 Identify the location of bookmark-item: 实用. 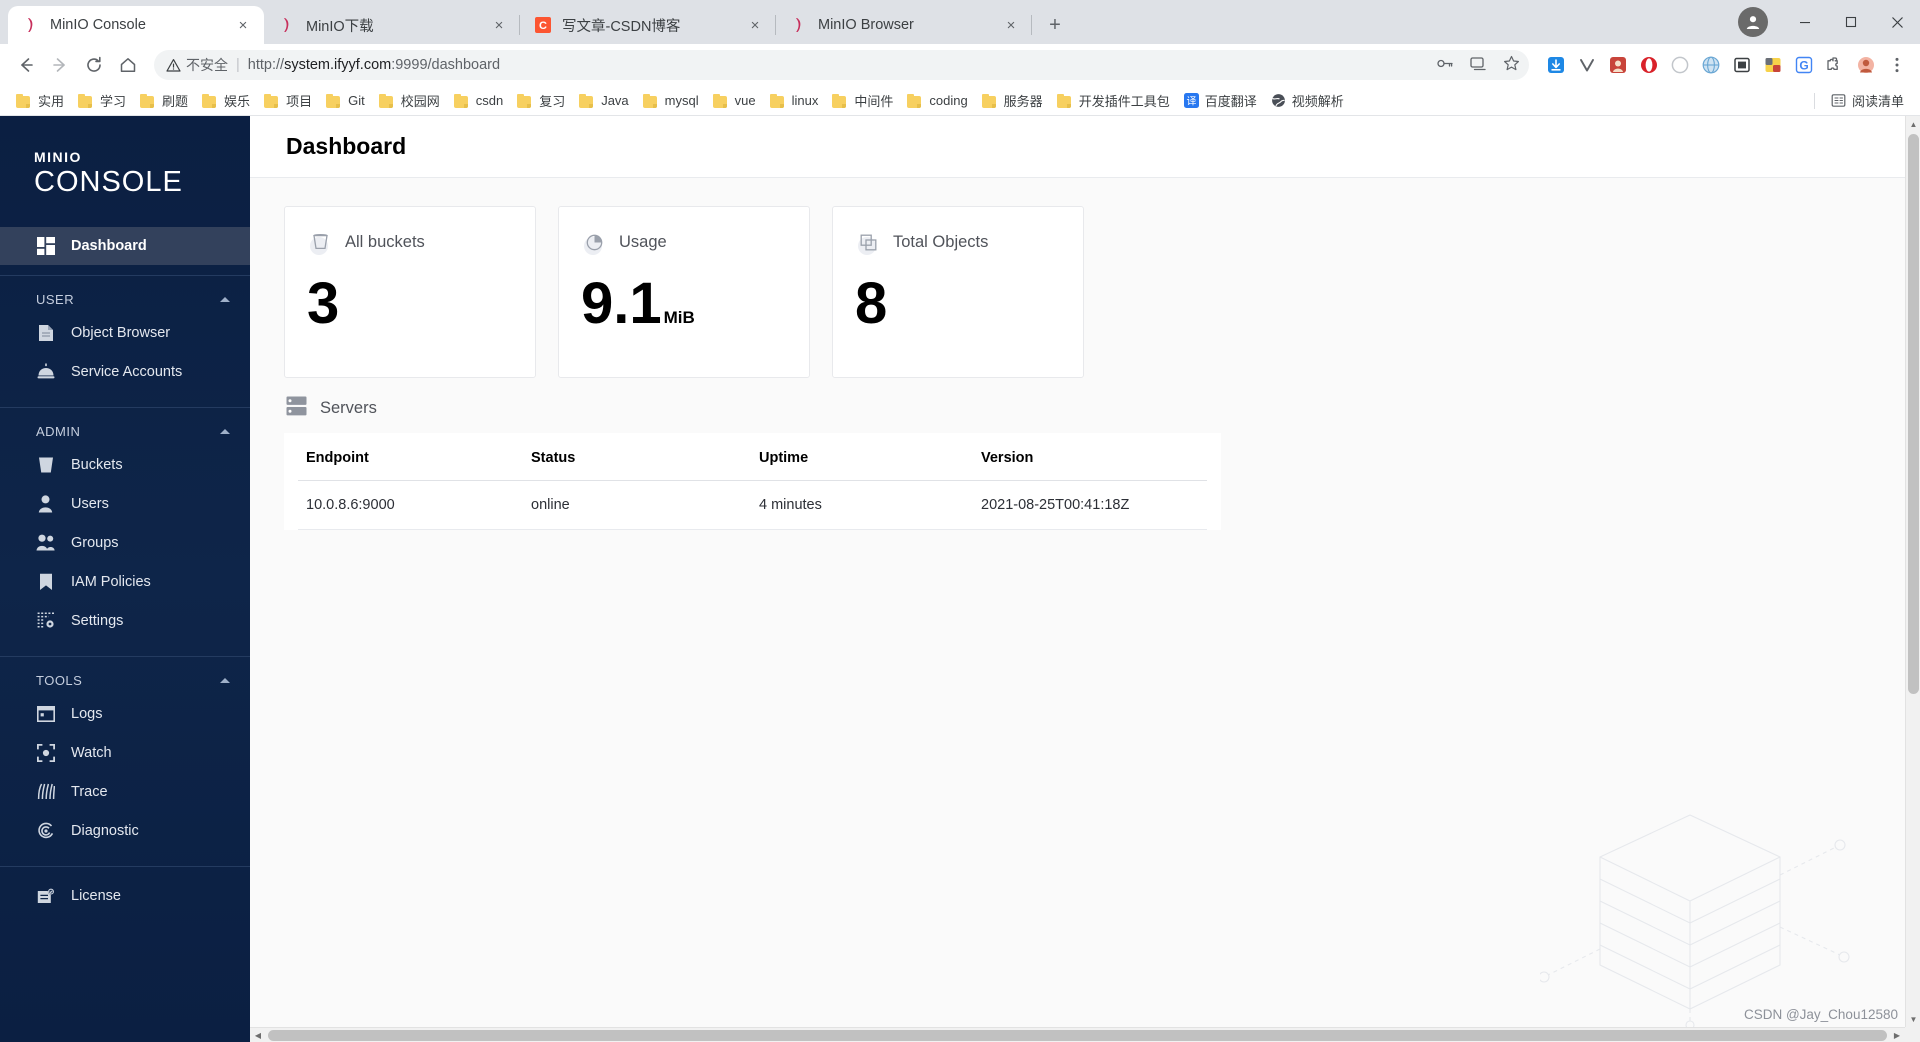
(40, 100).